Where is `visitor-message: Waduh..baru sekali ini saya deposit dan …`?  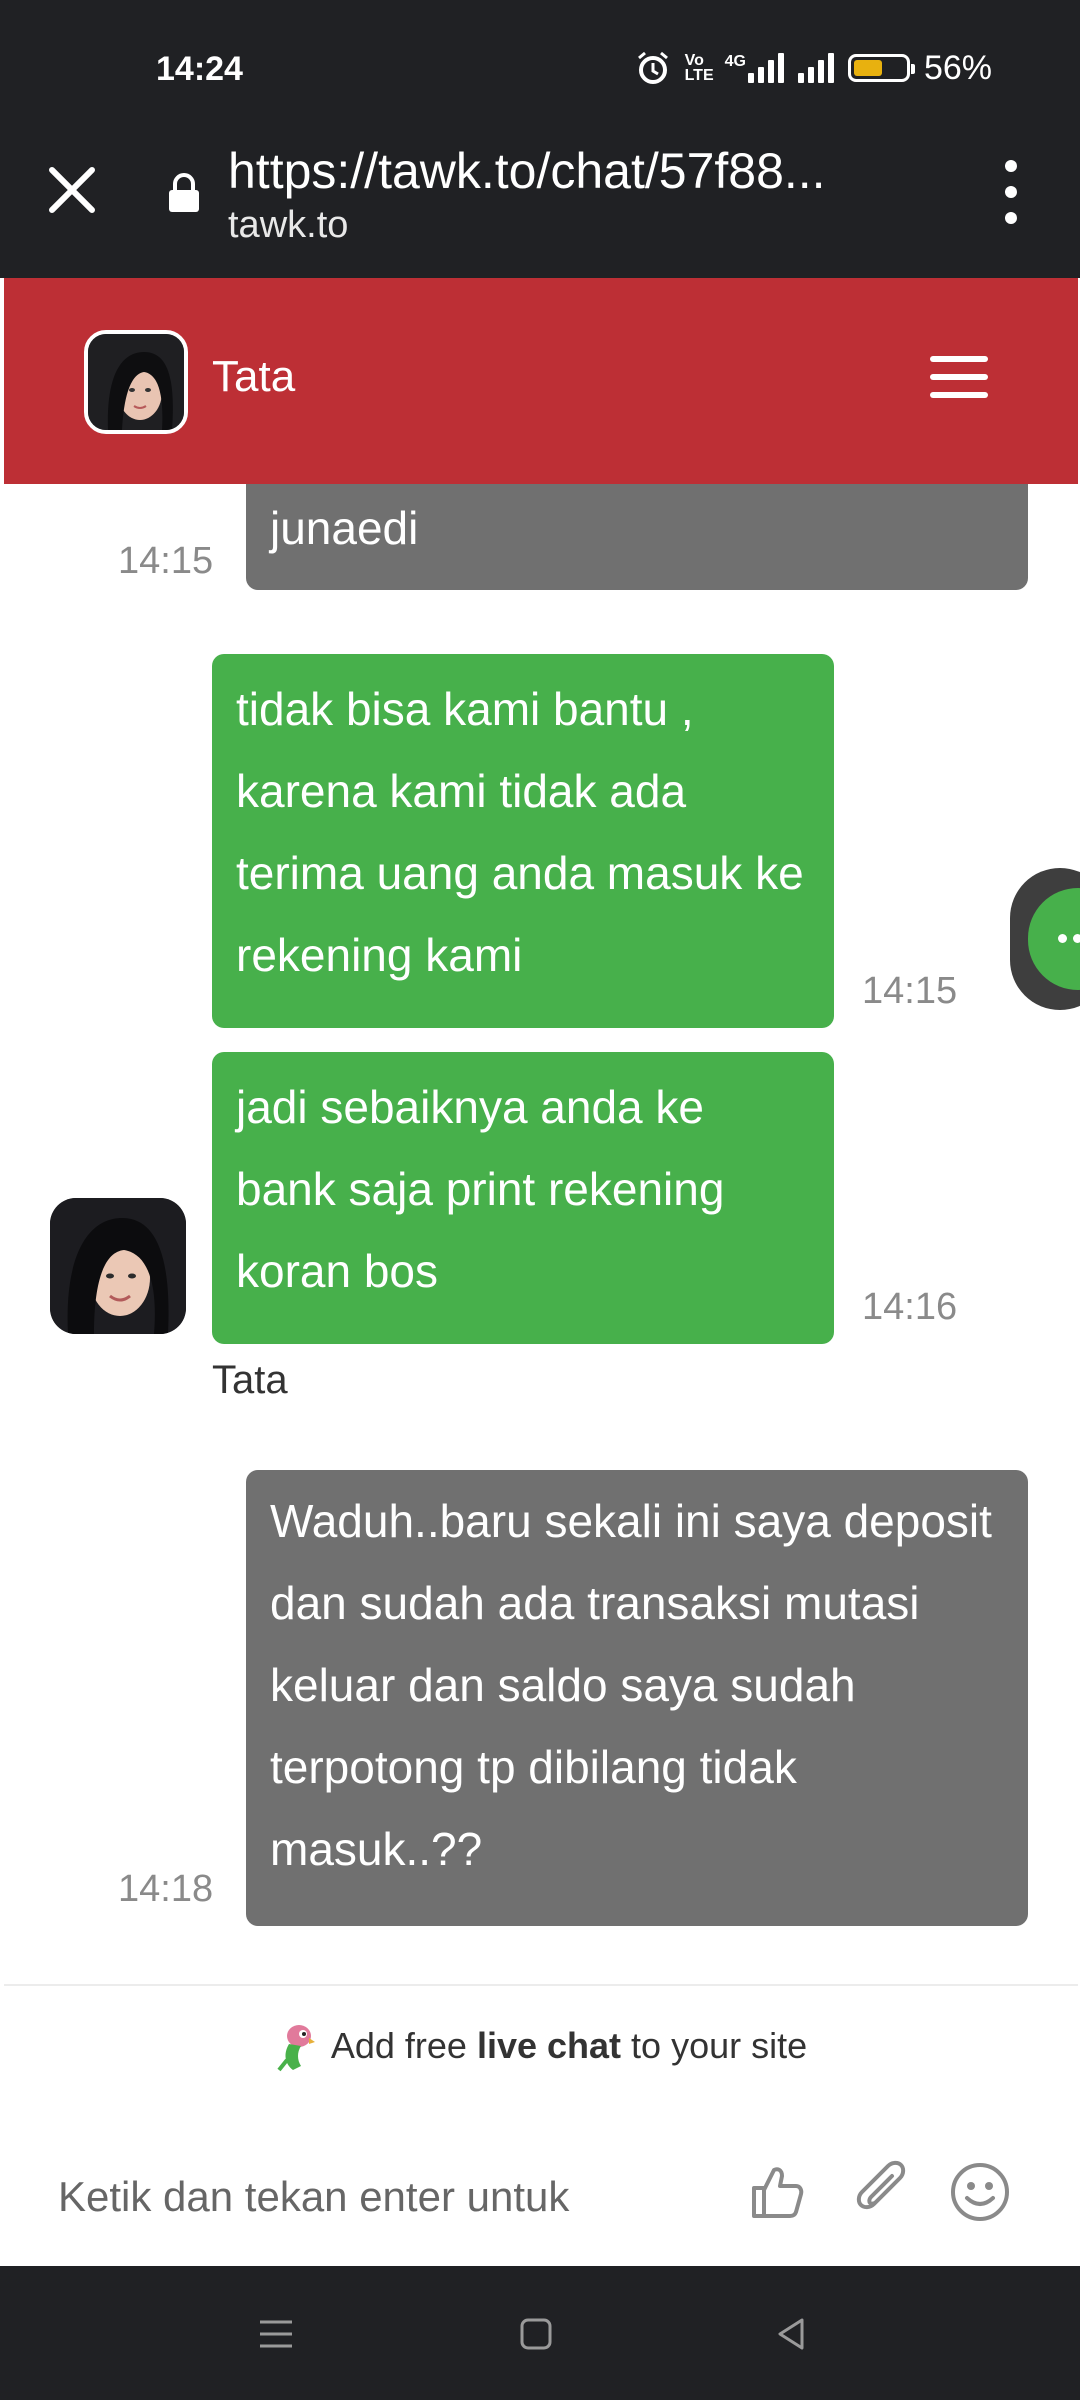
visitor-message: Waduh..baru sekali ini saya deposit dan … is located at coordinates (637, 1698).